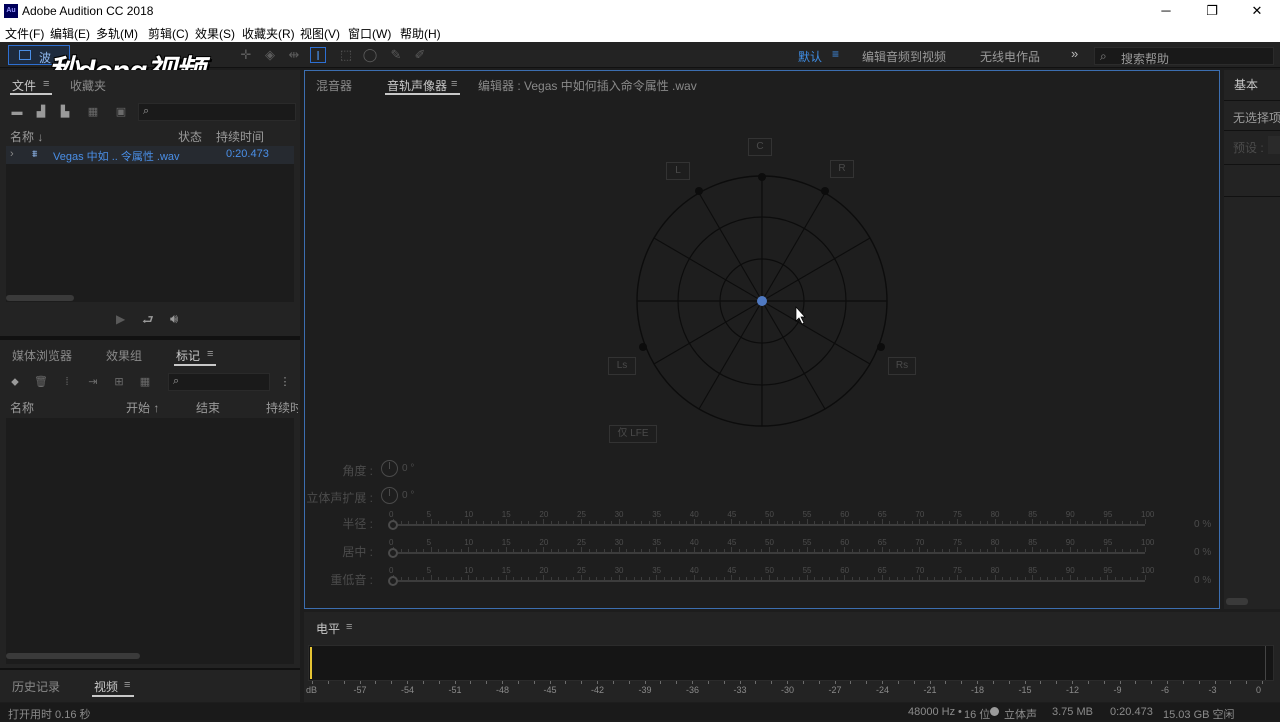 Image resolution: width=1280 pixels, height=722 pixels. Describe the element at coordinates (842, 169) in the screenshot. I see `speaker-R-button: R` at that location.